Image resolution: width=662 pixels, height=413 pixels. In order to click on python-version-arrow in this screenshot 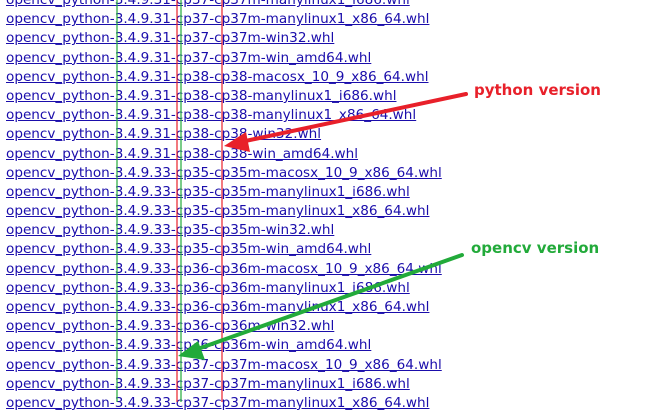, I will do `click(351, 118)`.